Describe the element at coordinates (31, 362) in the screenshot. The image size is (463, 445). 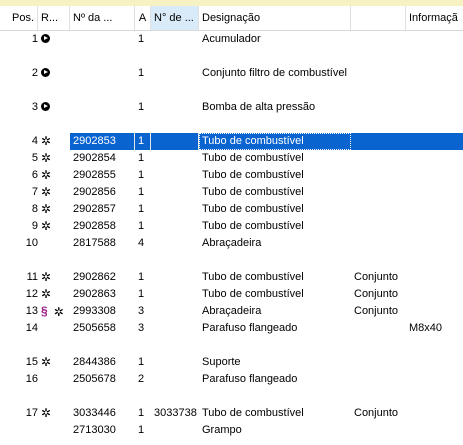
I see `row-position: 15` at that location.